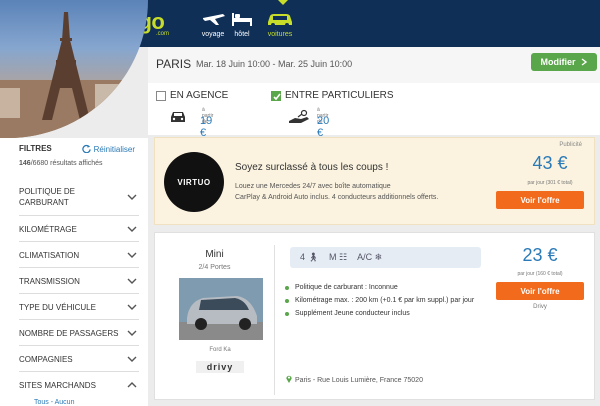  I want to click on filter-vehicle-type-label: TYPE DU VÉHICULE, so click(57, 307).